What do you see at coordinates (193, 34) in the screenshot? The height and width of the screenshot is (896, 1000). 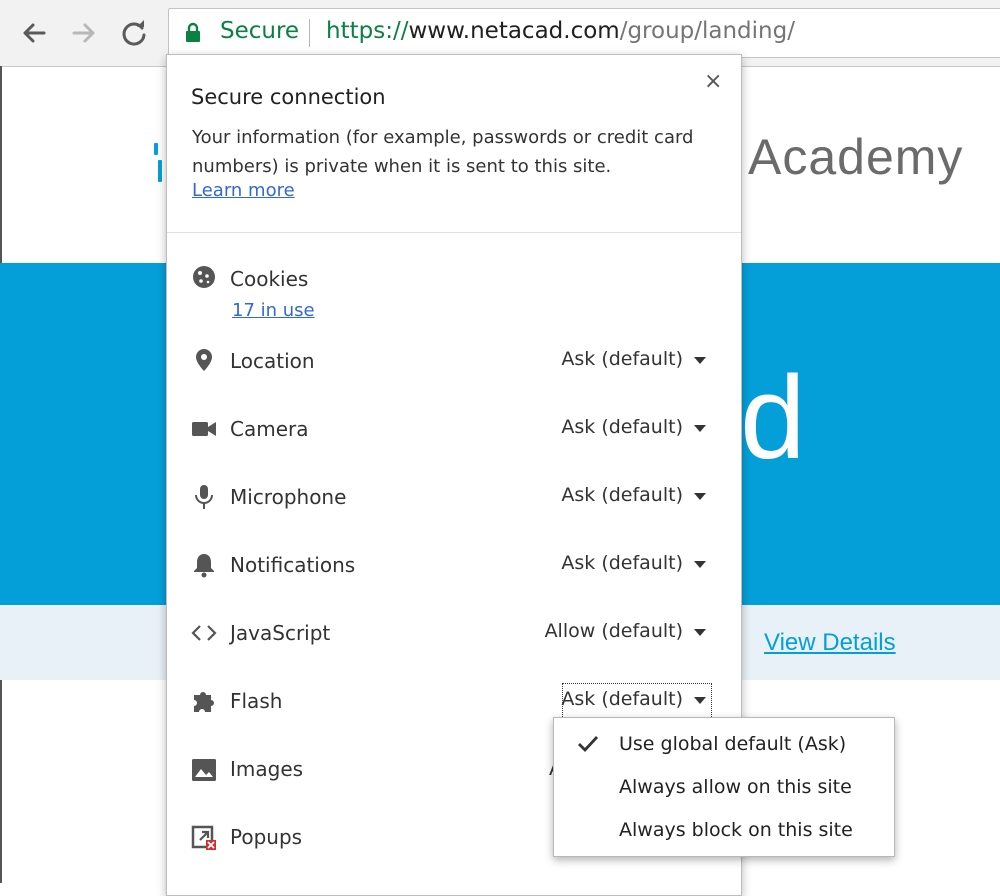 I see `lock-icon` at bounding box center [193, 34].